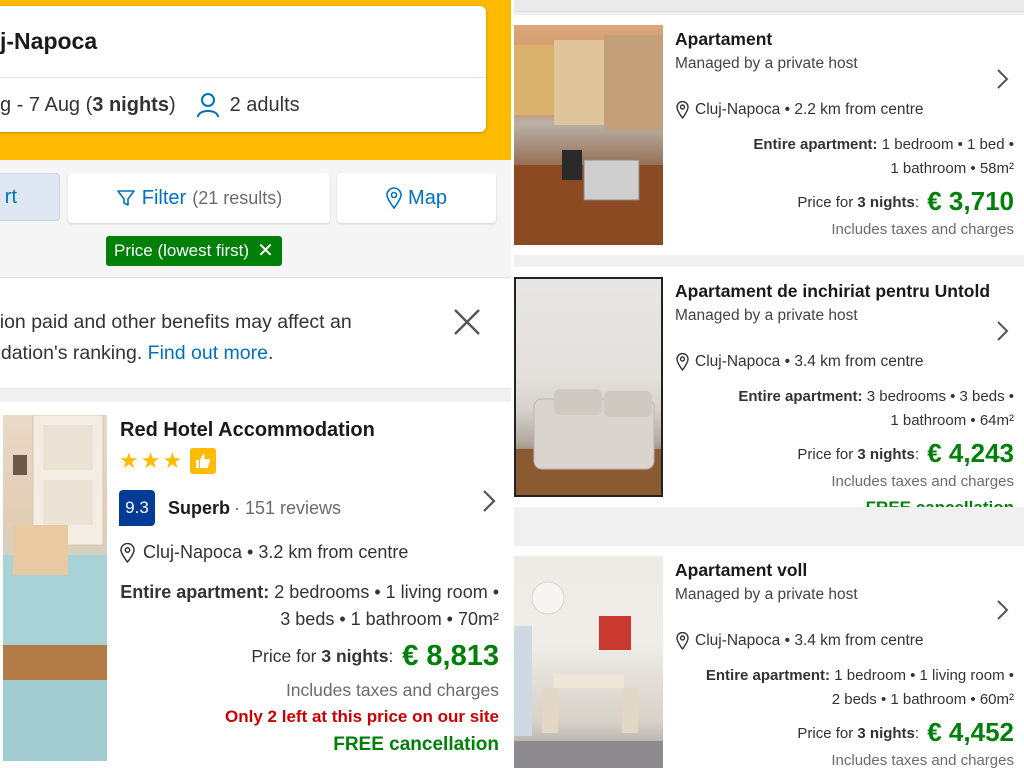  What do you see at coordinates (207, 105) in the screenshot?
I see `person-icon` at bounding box center [207, 105].